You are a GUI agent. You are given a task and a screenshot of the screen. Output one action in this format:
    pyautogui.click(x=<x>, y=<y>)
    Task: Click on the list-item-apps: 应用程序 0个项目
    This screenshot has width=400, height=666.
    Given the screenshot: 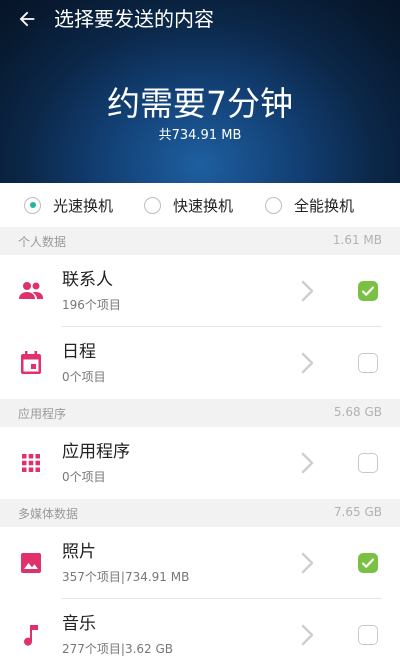 What is the action you would take?
    pyautogui.click(x=200, y=463)
    